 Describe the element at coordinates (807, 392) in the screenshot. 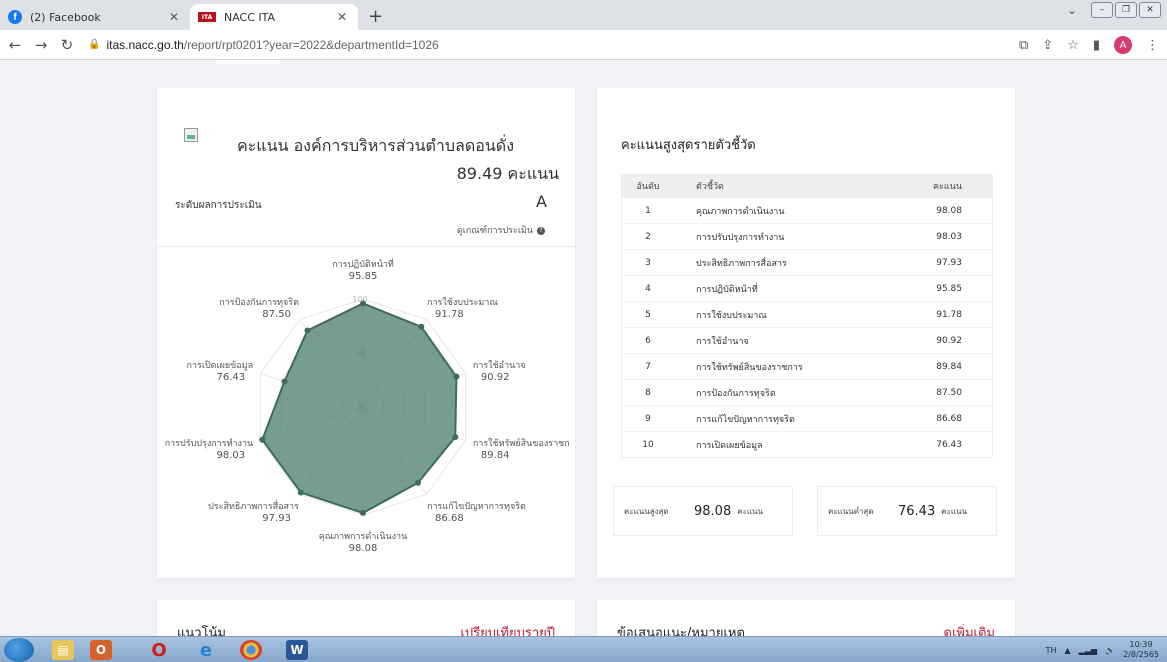

I see `table-row: 8 การป้องกันการทุจริต 87.50` at that location.